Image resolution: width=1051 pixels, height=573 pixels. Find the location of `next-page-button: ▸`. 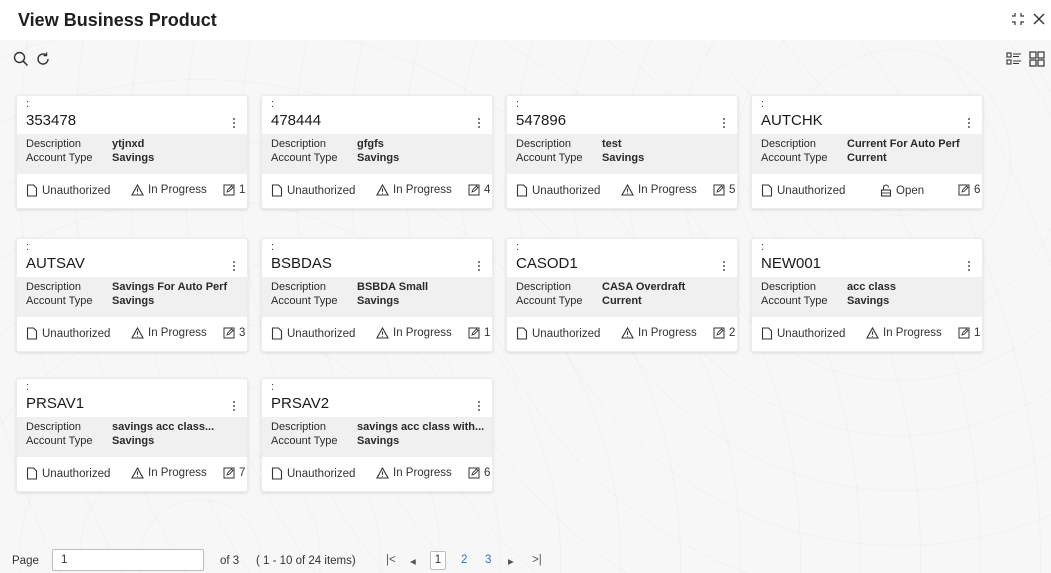

next-page-button: ▸ is located at coordinates (511, 561).